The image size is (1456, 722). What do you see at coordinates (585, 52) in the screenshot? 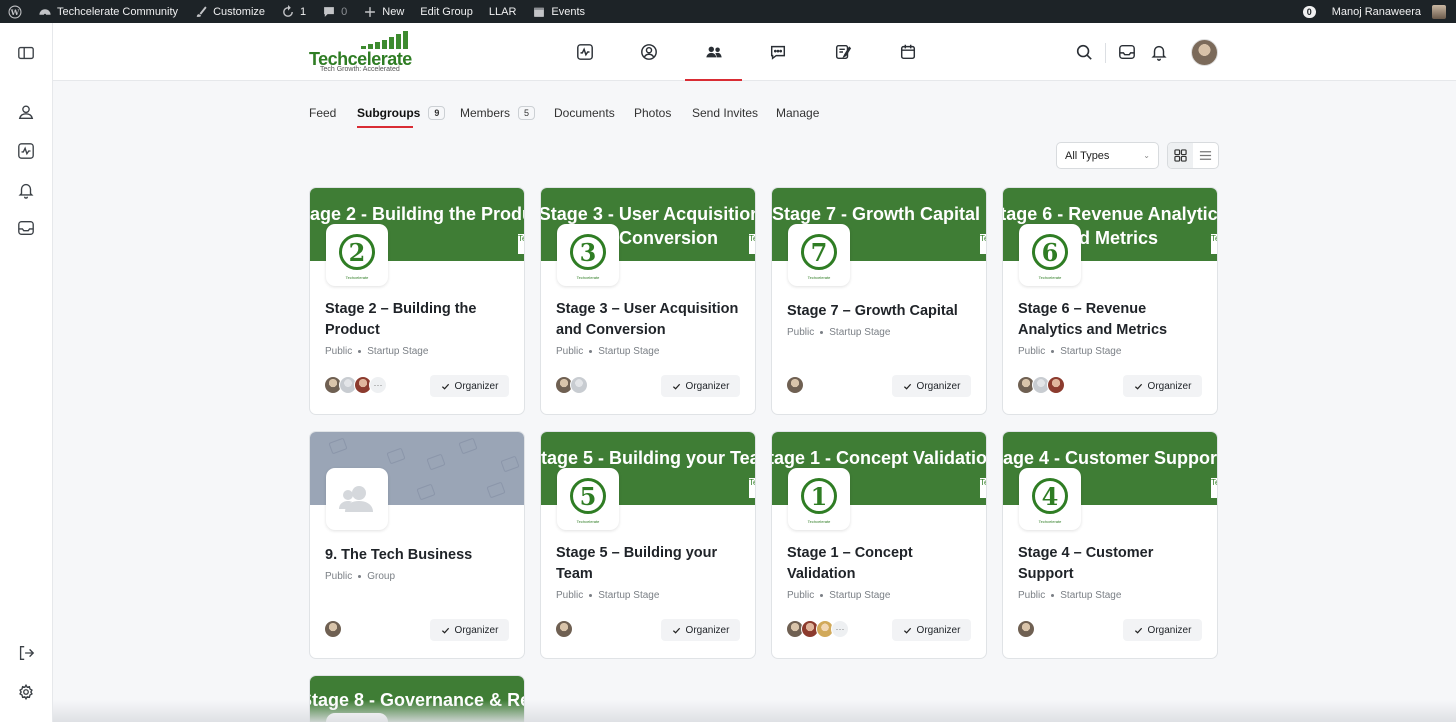
I see `nav-activity-icon` at bounding box center [585, 52].